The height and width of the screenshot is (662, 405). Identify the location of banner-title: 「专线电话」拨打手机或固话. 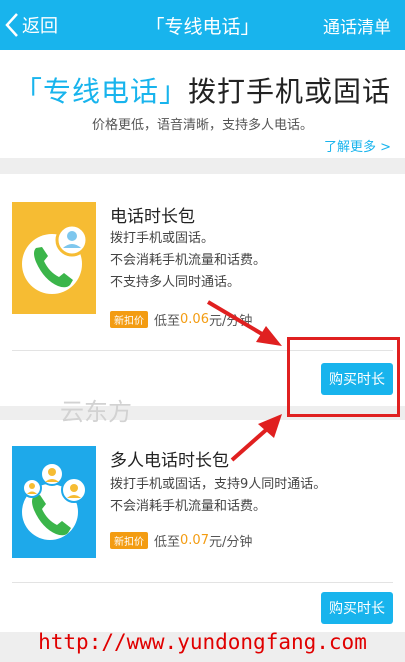
(202, 90).